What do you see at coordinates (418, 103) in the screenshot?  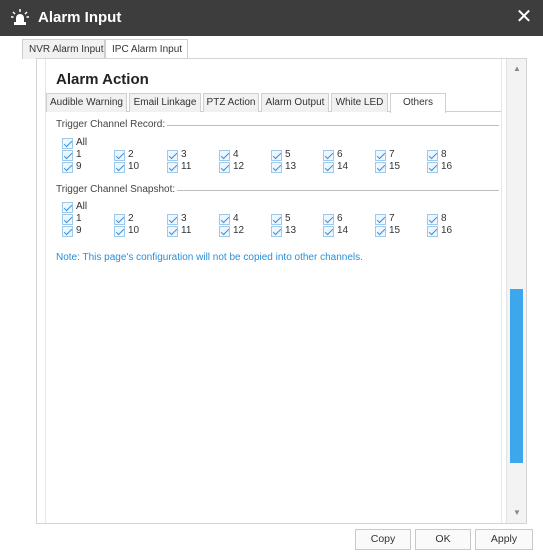 I see `tab-others: Others` at bounding box center [418, 103].